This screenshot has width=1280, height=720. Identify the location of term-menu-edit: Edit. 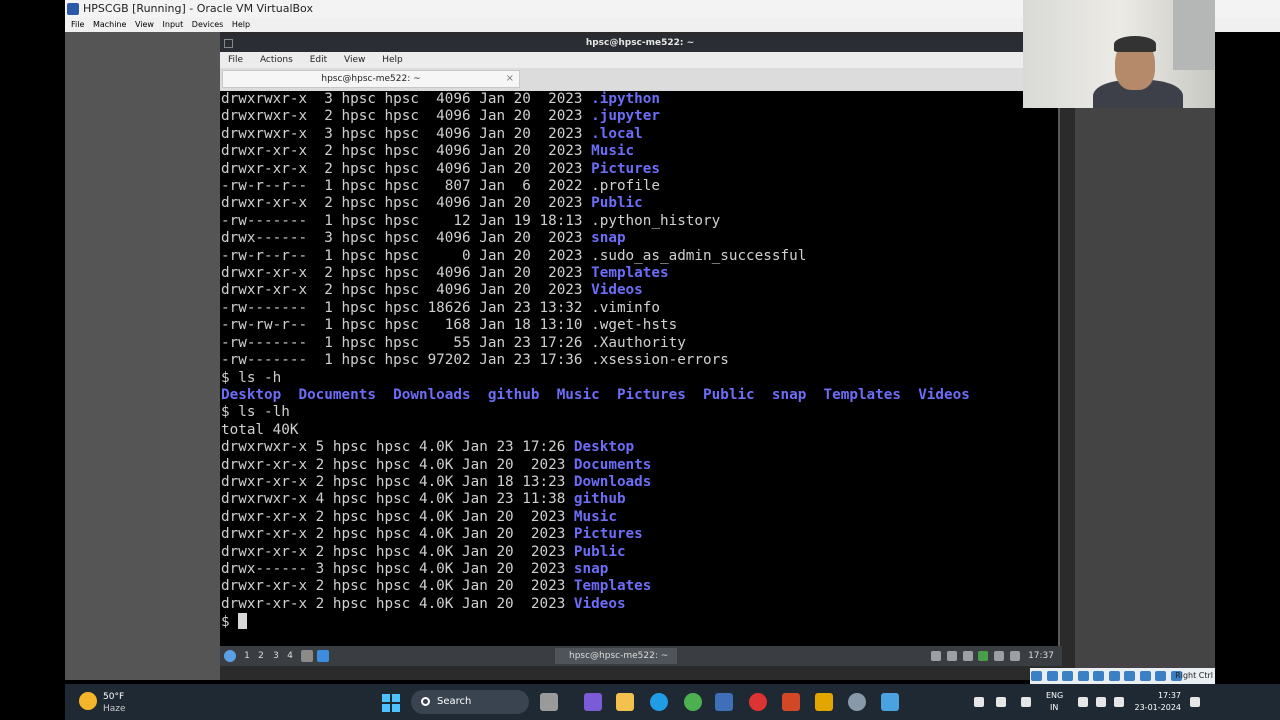
(318, 60).